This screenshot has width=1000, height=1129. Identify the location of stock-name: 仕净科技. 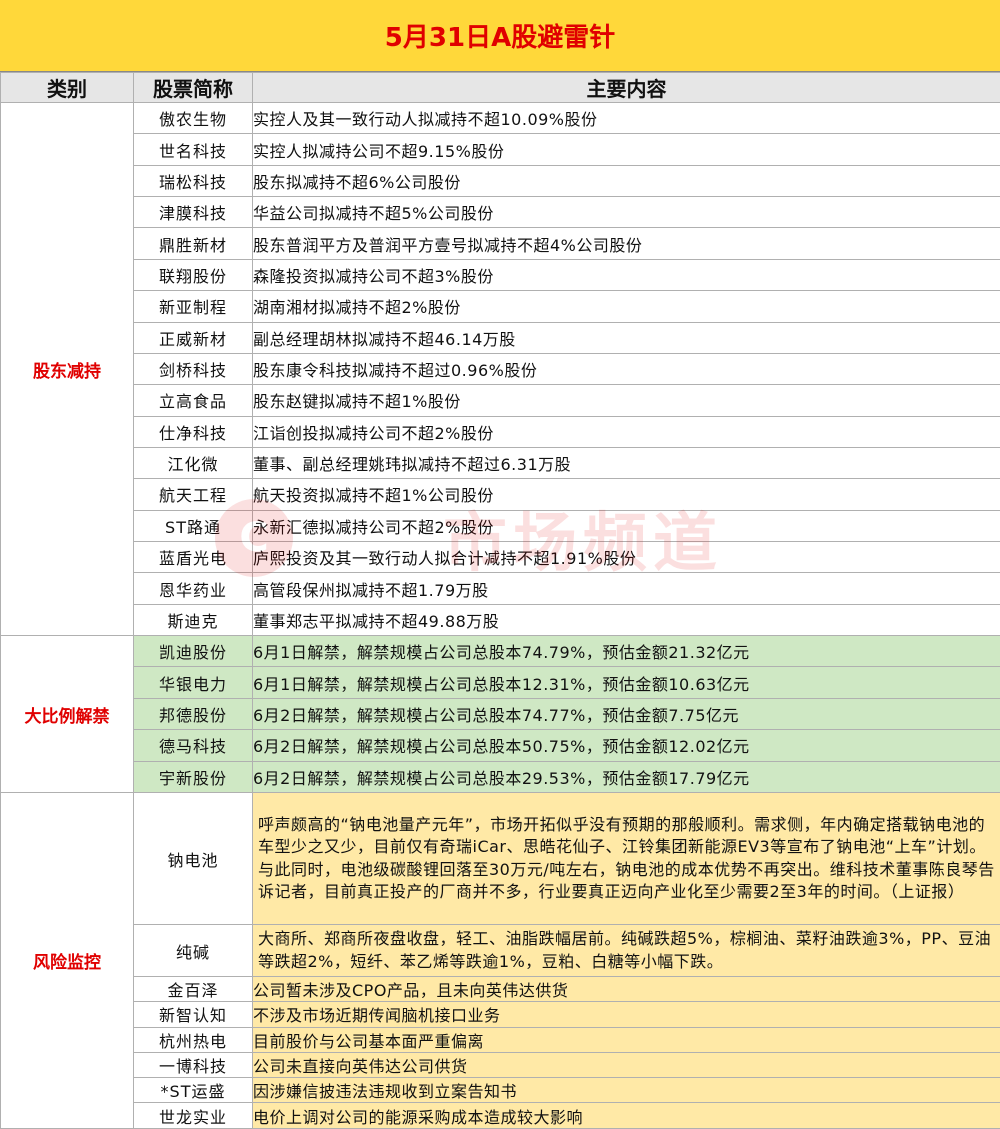
(193, 431).